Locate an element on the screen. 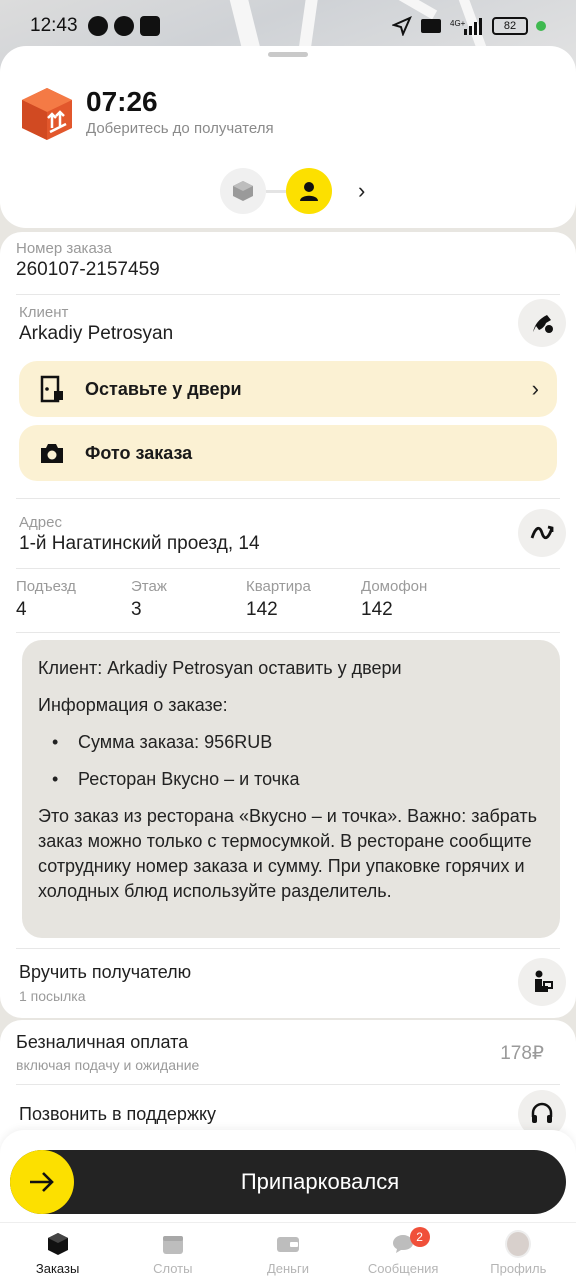 The height and width of the screenshot is (1280, 576). progress-steps: › is located at coordinates (292, 191).